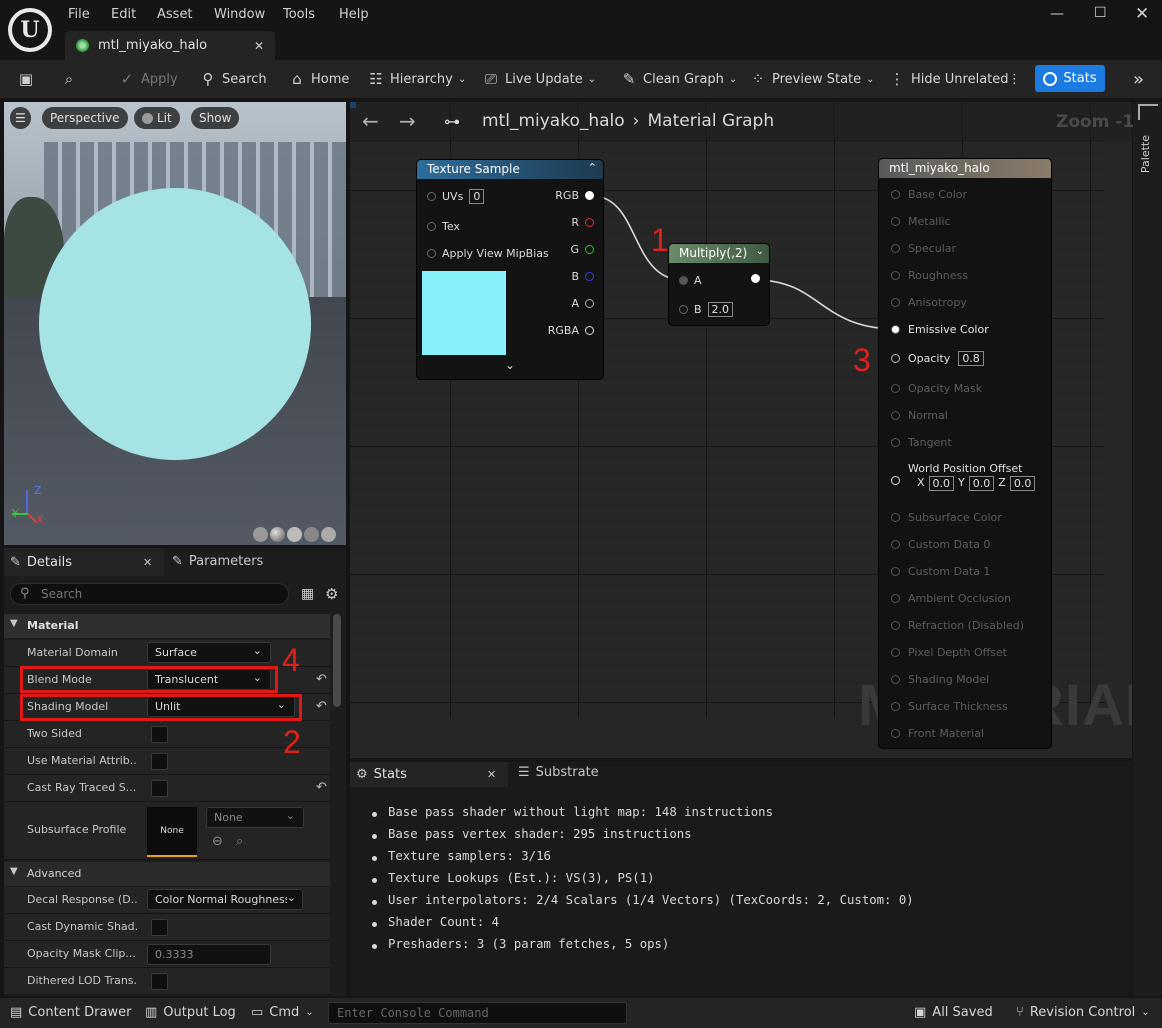  I want to click on annotation-1: 1, so click(660, 240).